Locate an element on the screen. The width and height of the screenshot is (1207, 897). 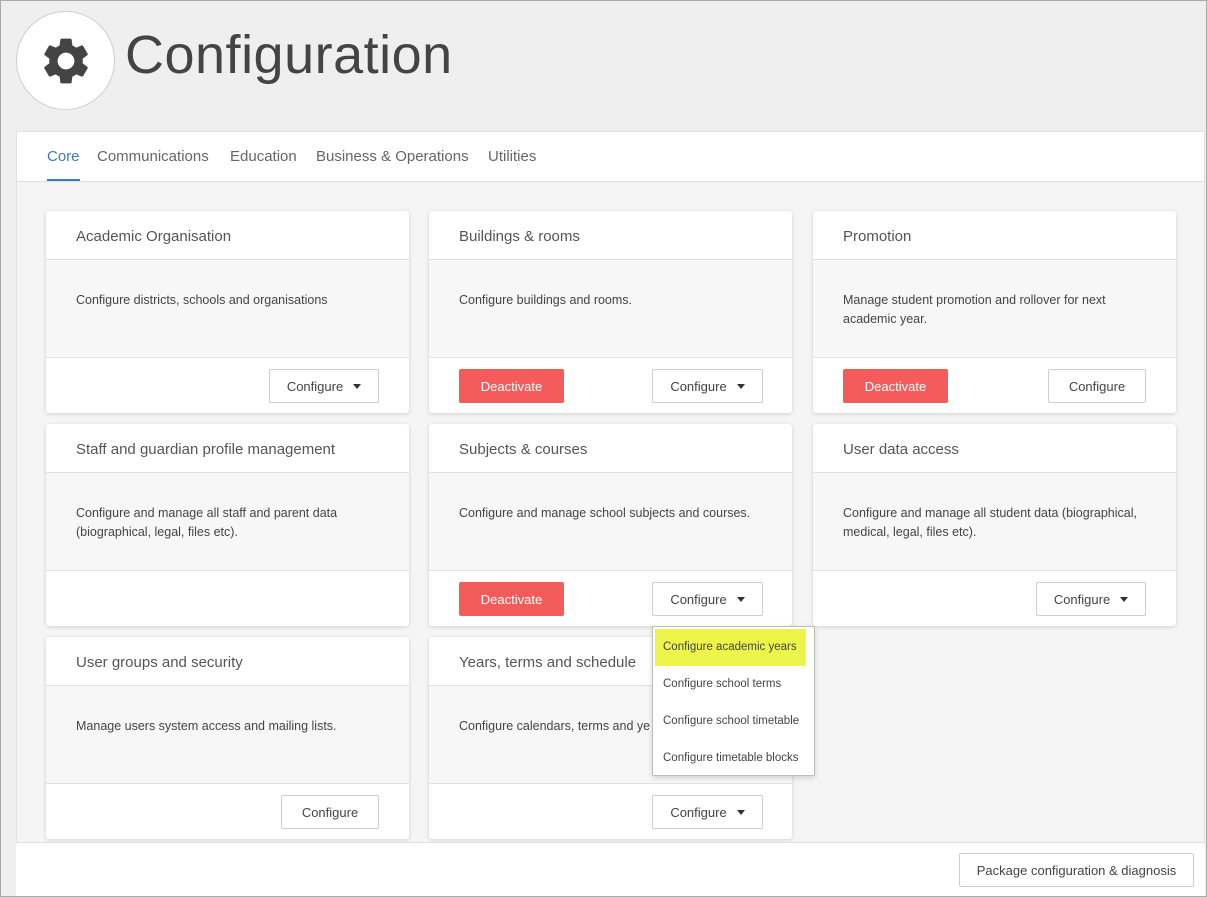
gear-icon is located at coordinates (65, 60).